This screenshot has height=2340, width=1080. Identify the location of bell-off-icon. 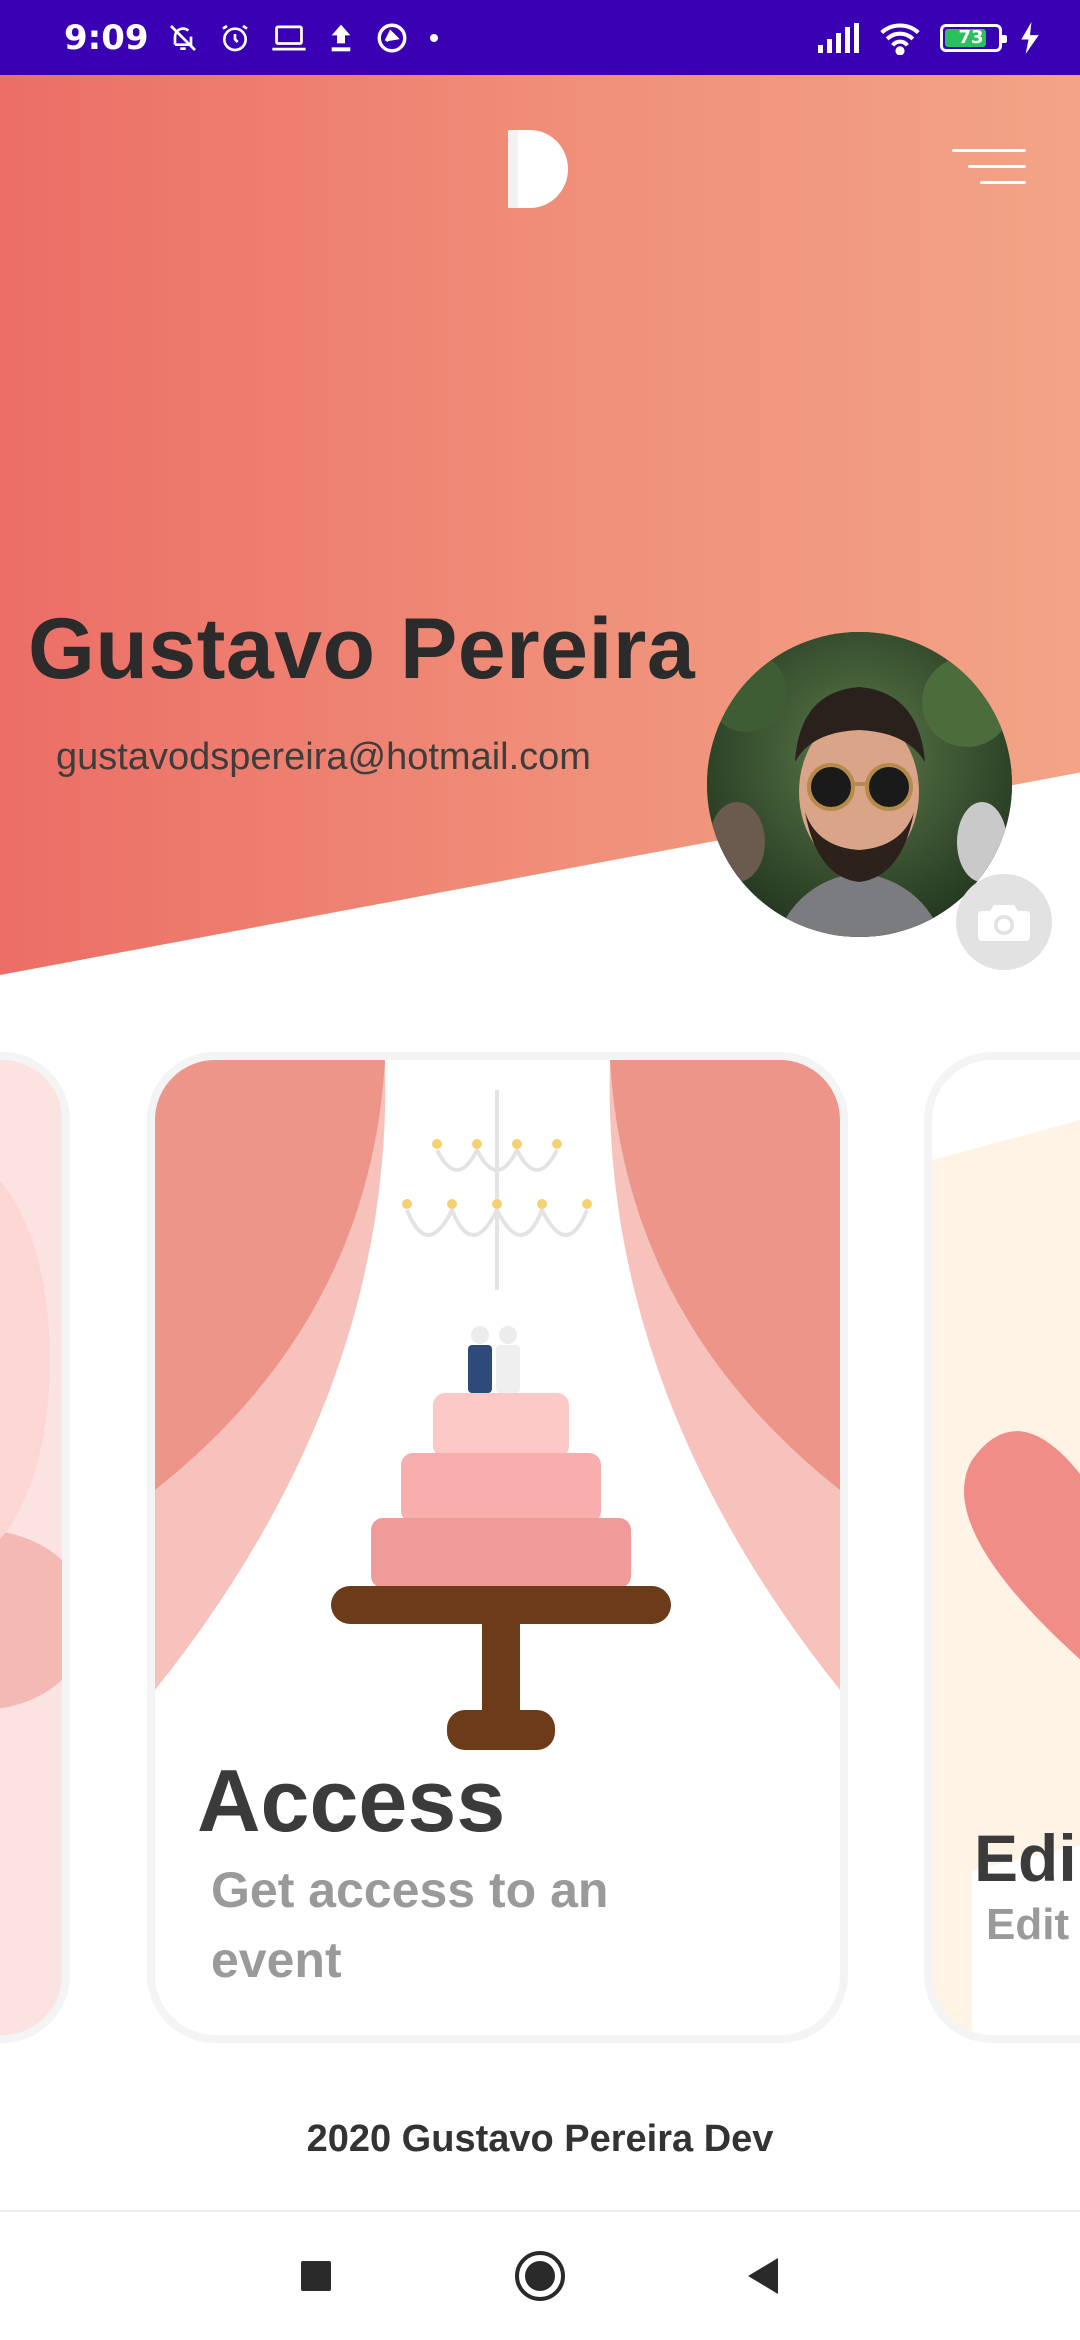
(183, 38).